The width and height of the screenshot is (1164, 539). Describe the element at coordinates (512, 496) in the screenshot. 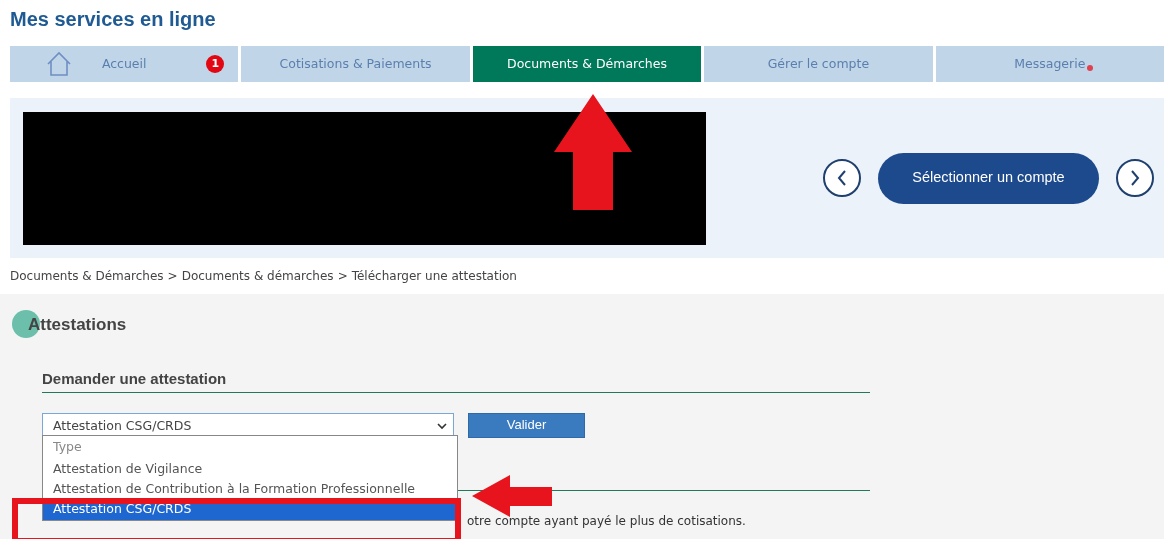

I see `left-arrow-icon` at that location.